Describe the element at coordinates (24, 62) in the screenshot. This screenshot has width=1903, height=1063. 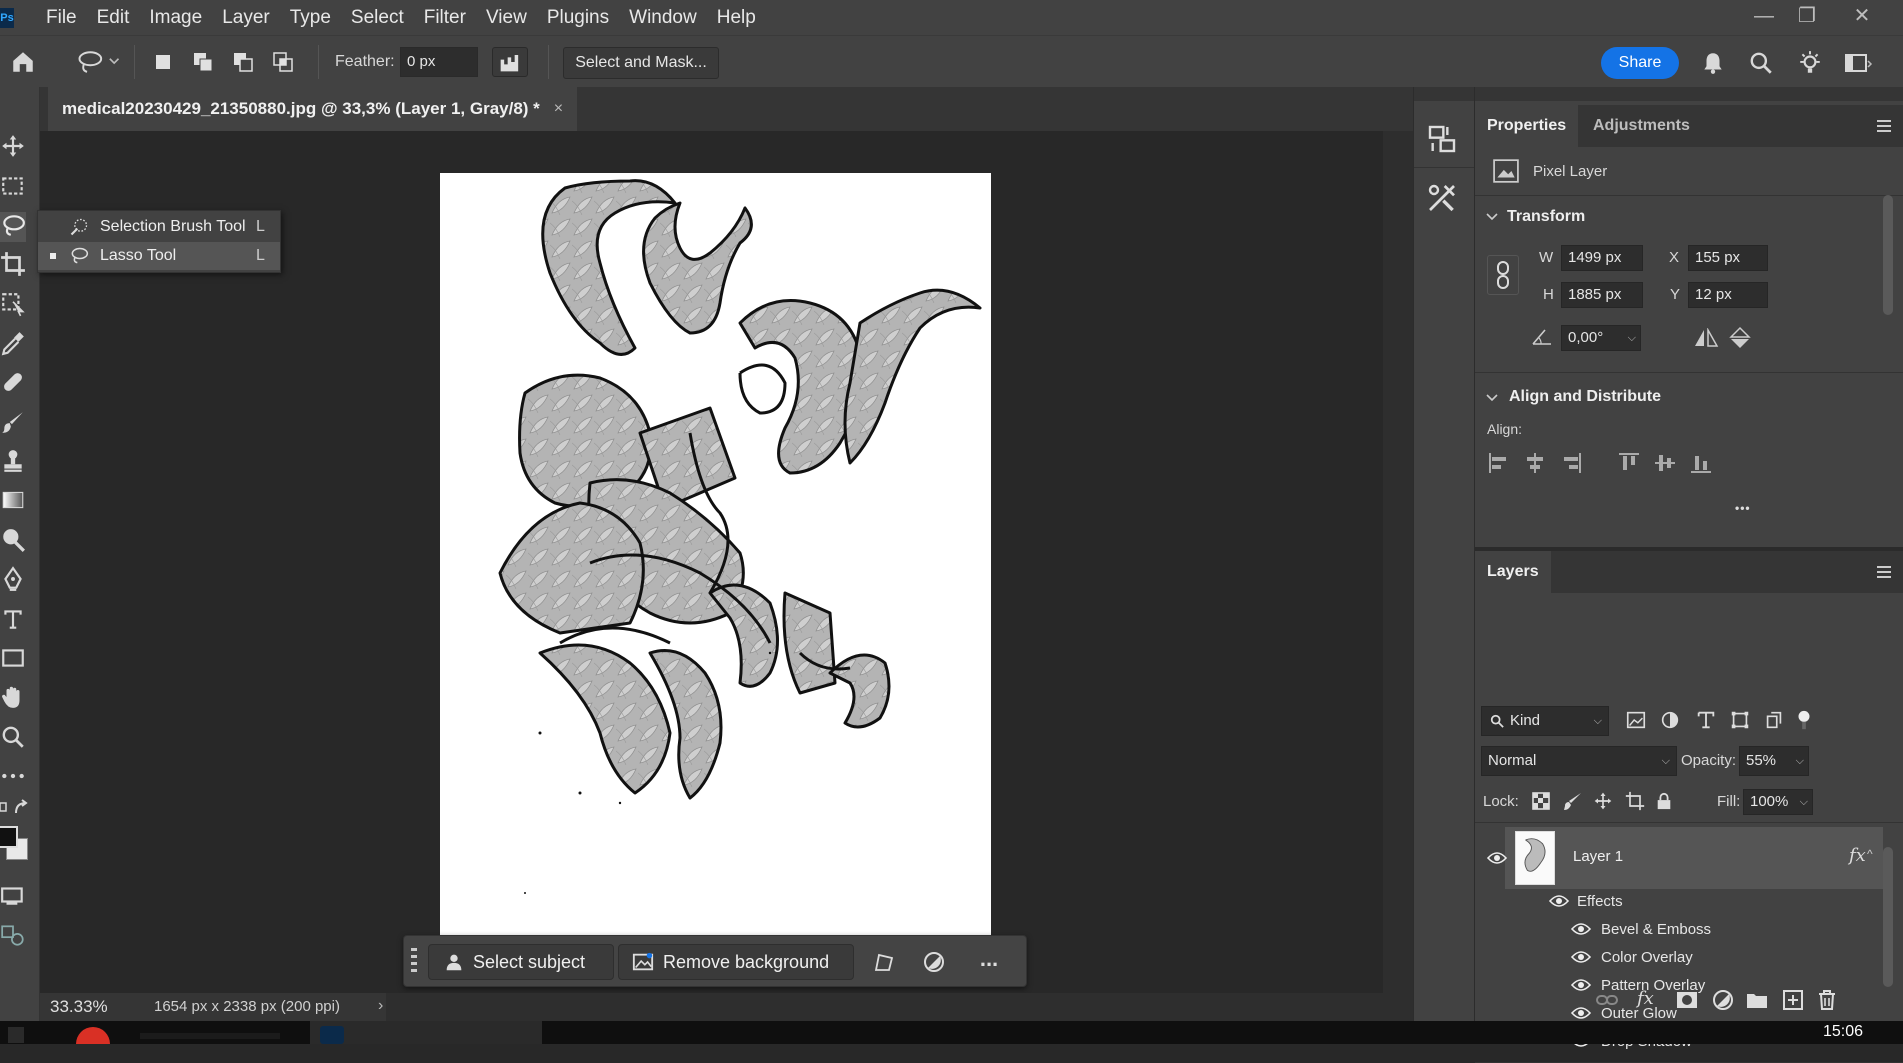
I see `home-icon` at that location.